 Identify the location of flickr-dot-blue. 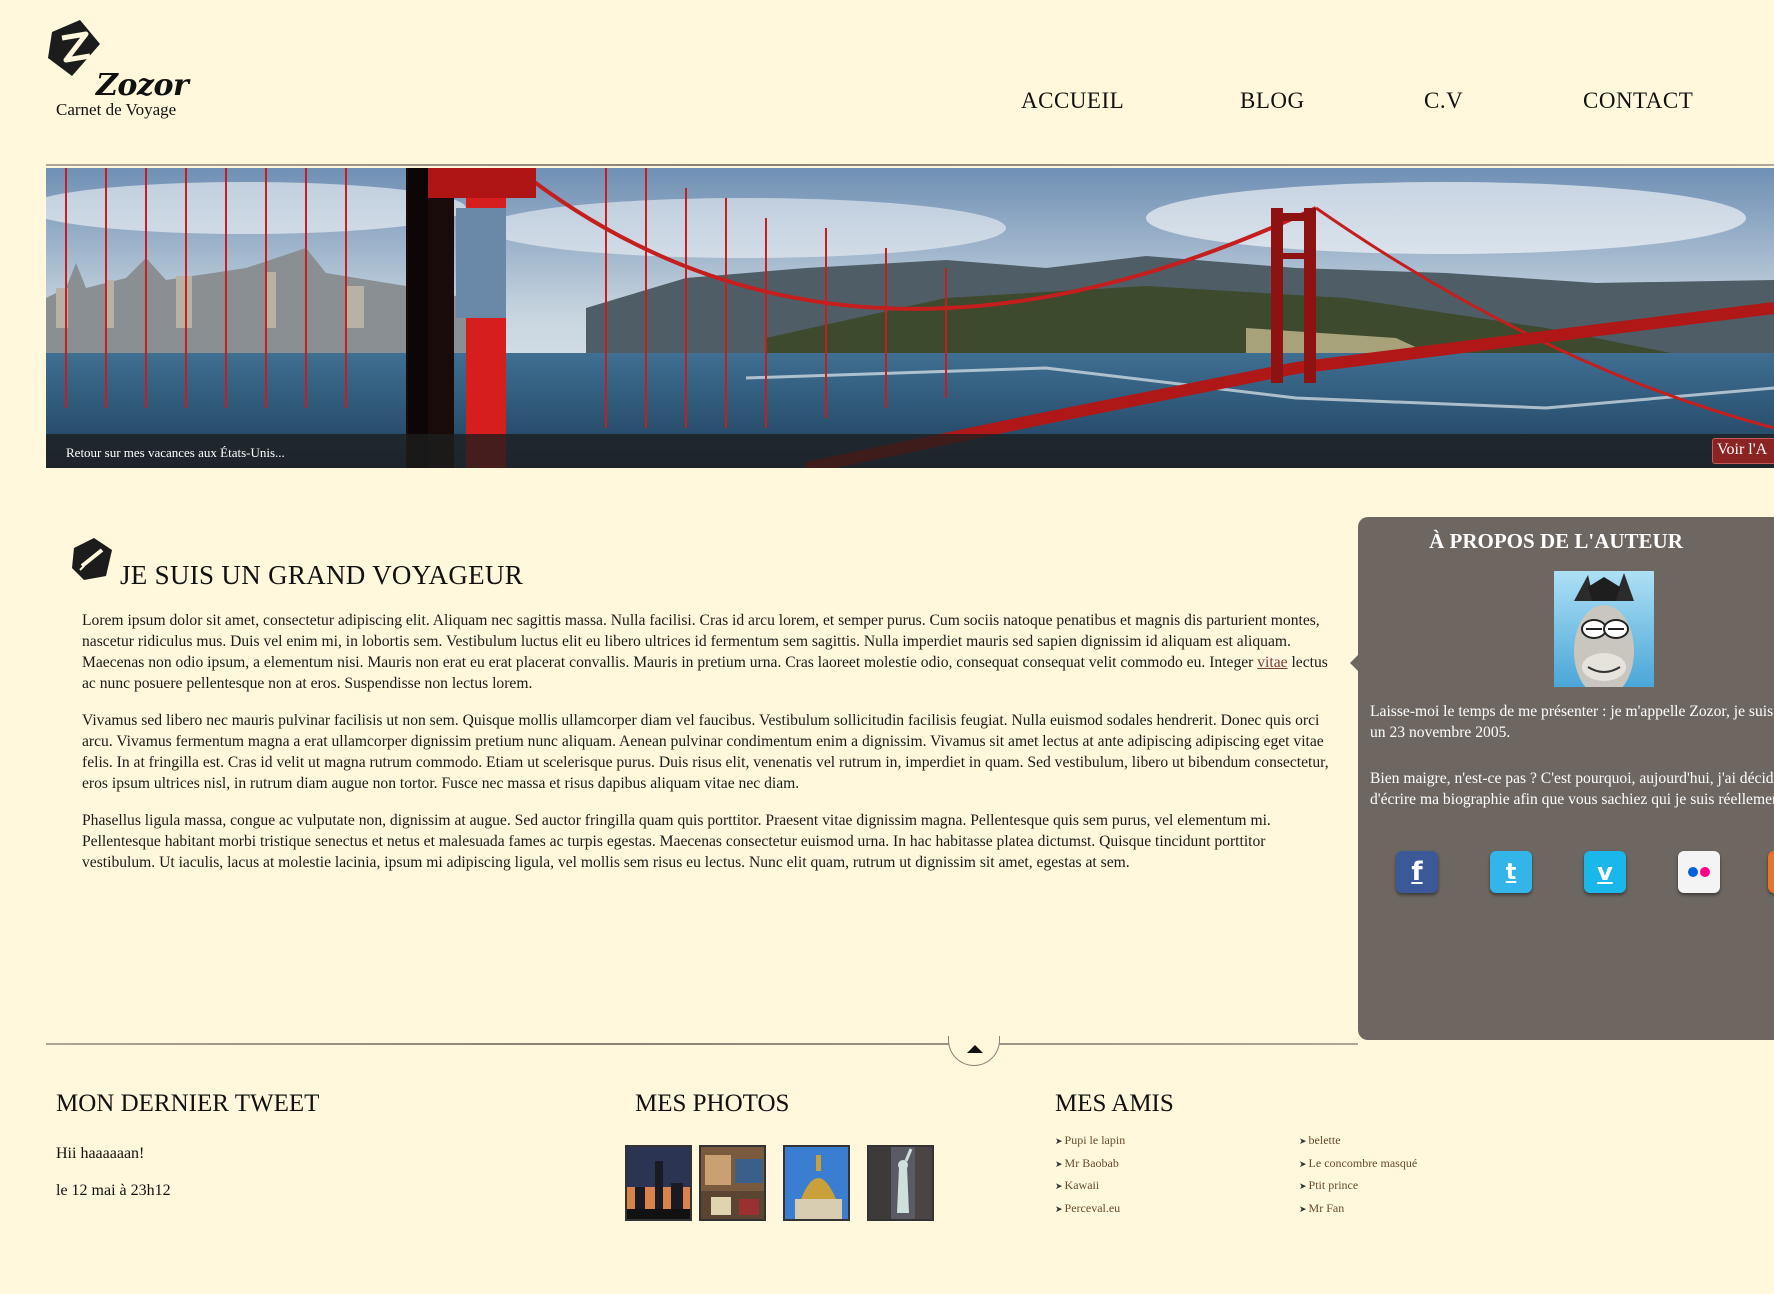
(1693, 872).